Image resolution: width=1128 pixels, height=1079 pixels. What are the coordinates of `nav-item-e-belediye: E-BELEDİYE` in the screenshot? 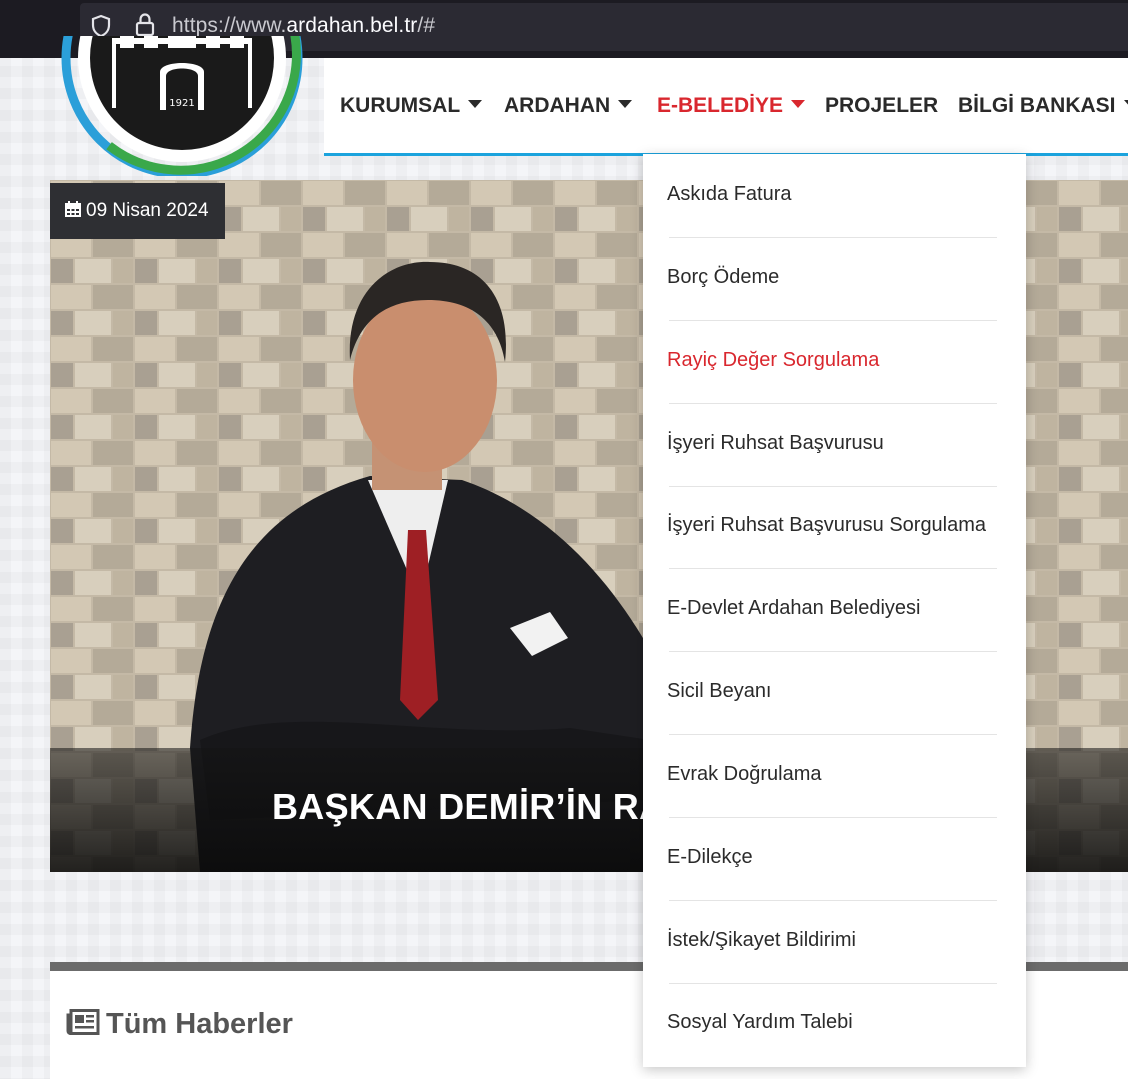 It's located at (731, 106).